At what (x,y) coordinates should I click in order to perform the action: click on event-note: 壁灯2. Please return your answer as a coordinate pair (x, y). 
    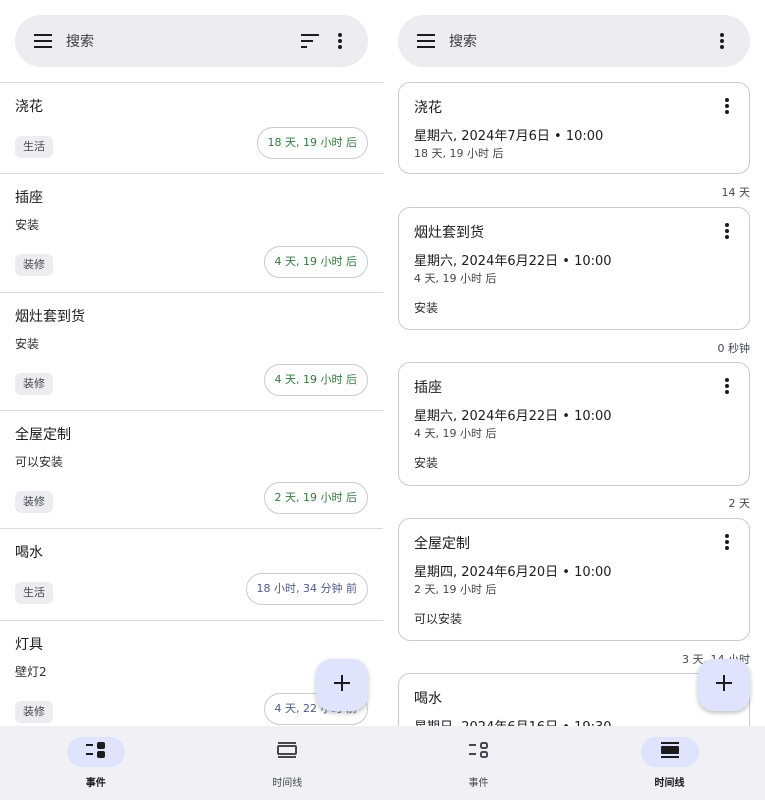
    Looking at the image, I should click on (31, 672).